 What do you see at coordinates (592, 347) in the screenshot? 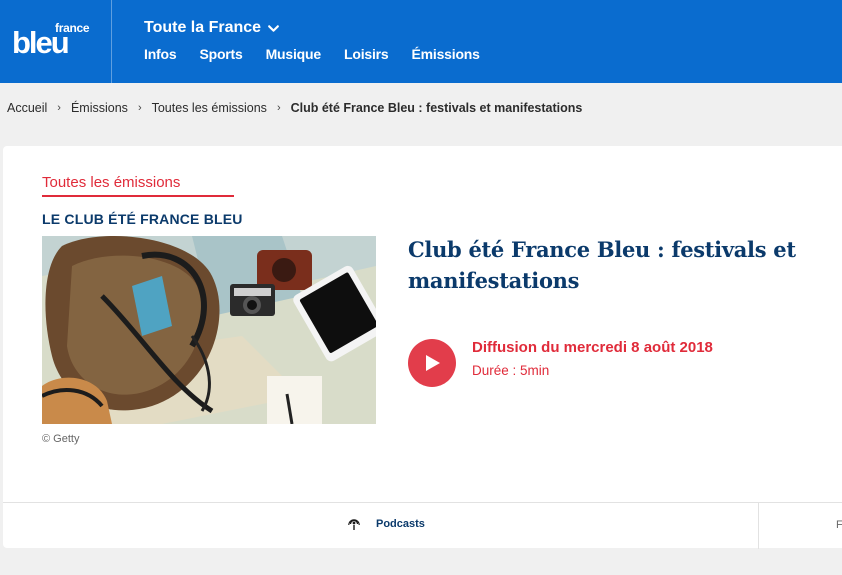
I see `diffusion-date: Diffusion du mercredi 8 août 2018` at bounding box center [592, 347].